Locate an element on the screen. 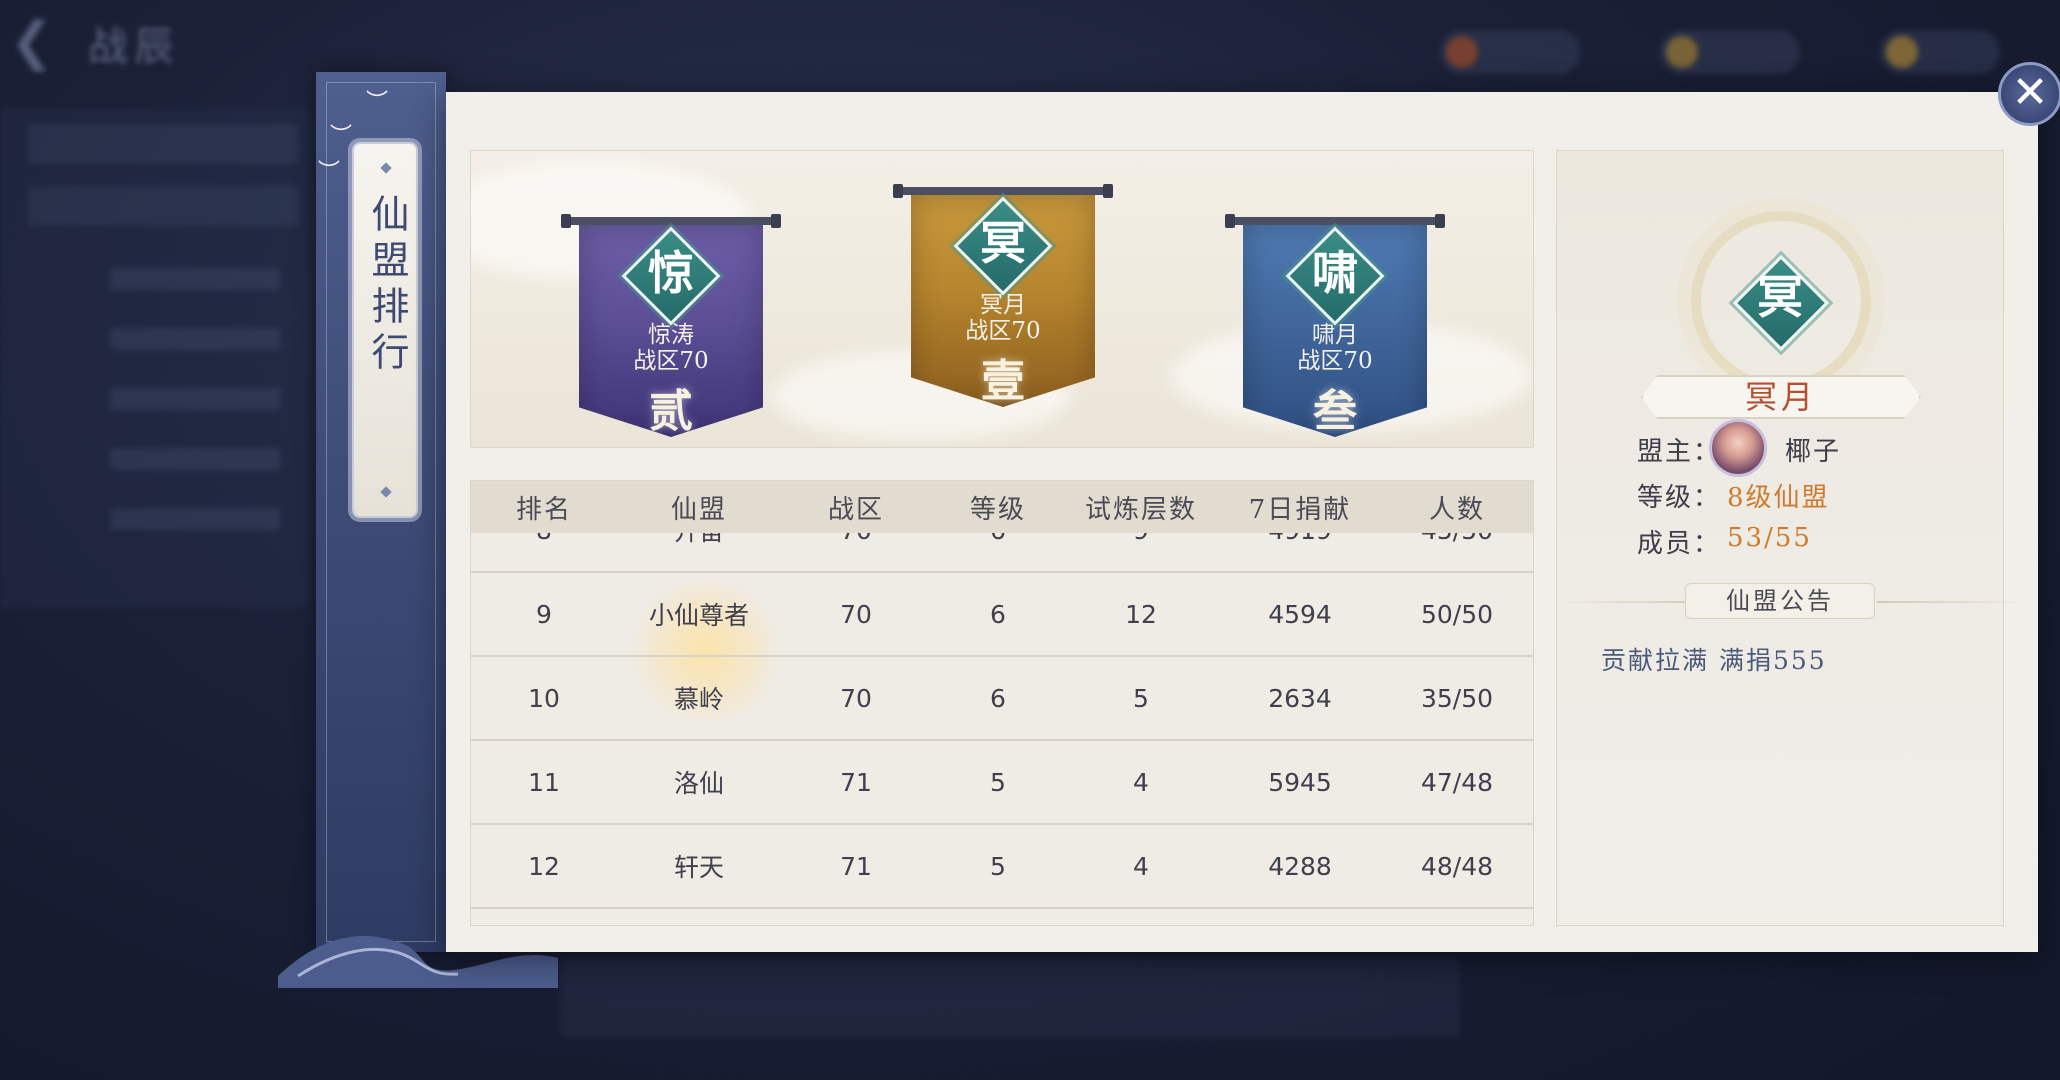  table-header: 排名 仙盟 战区 等级 试炼层数 7日捐献 人数 is located at coordinates (1002, 507).